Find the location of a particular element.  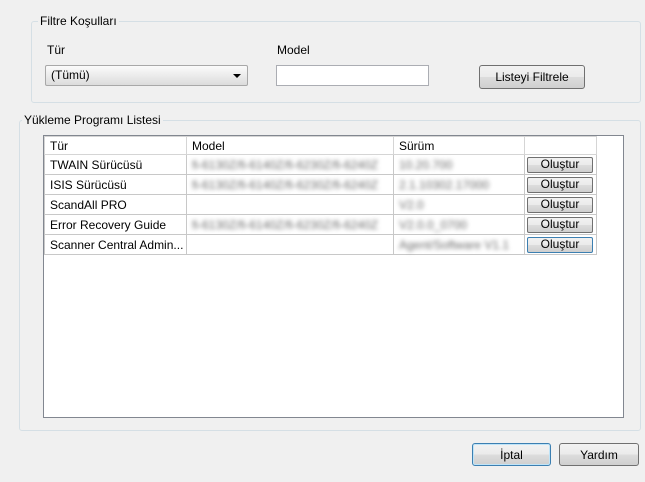

tur-label: Tür is located at coordinates (56, 50).